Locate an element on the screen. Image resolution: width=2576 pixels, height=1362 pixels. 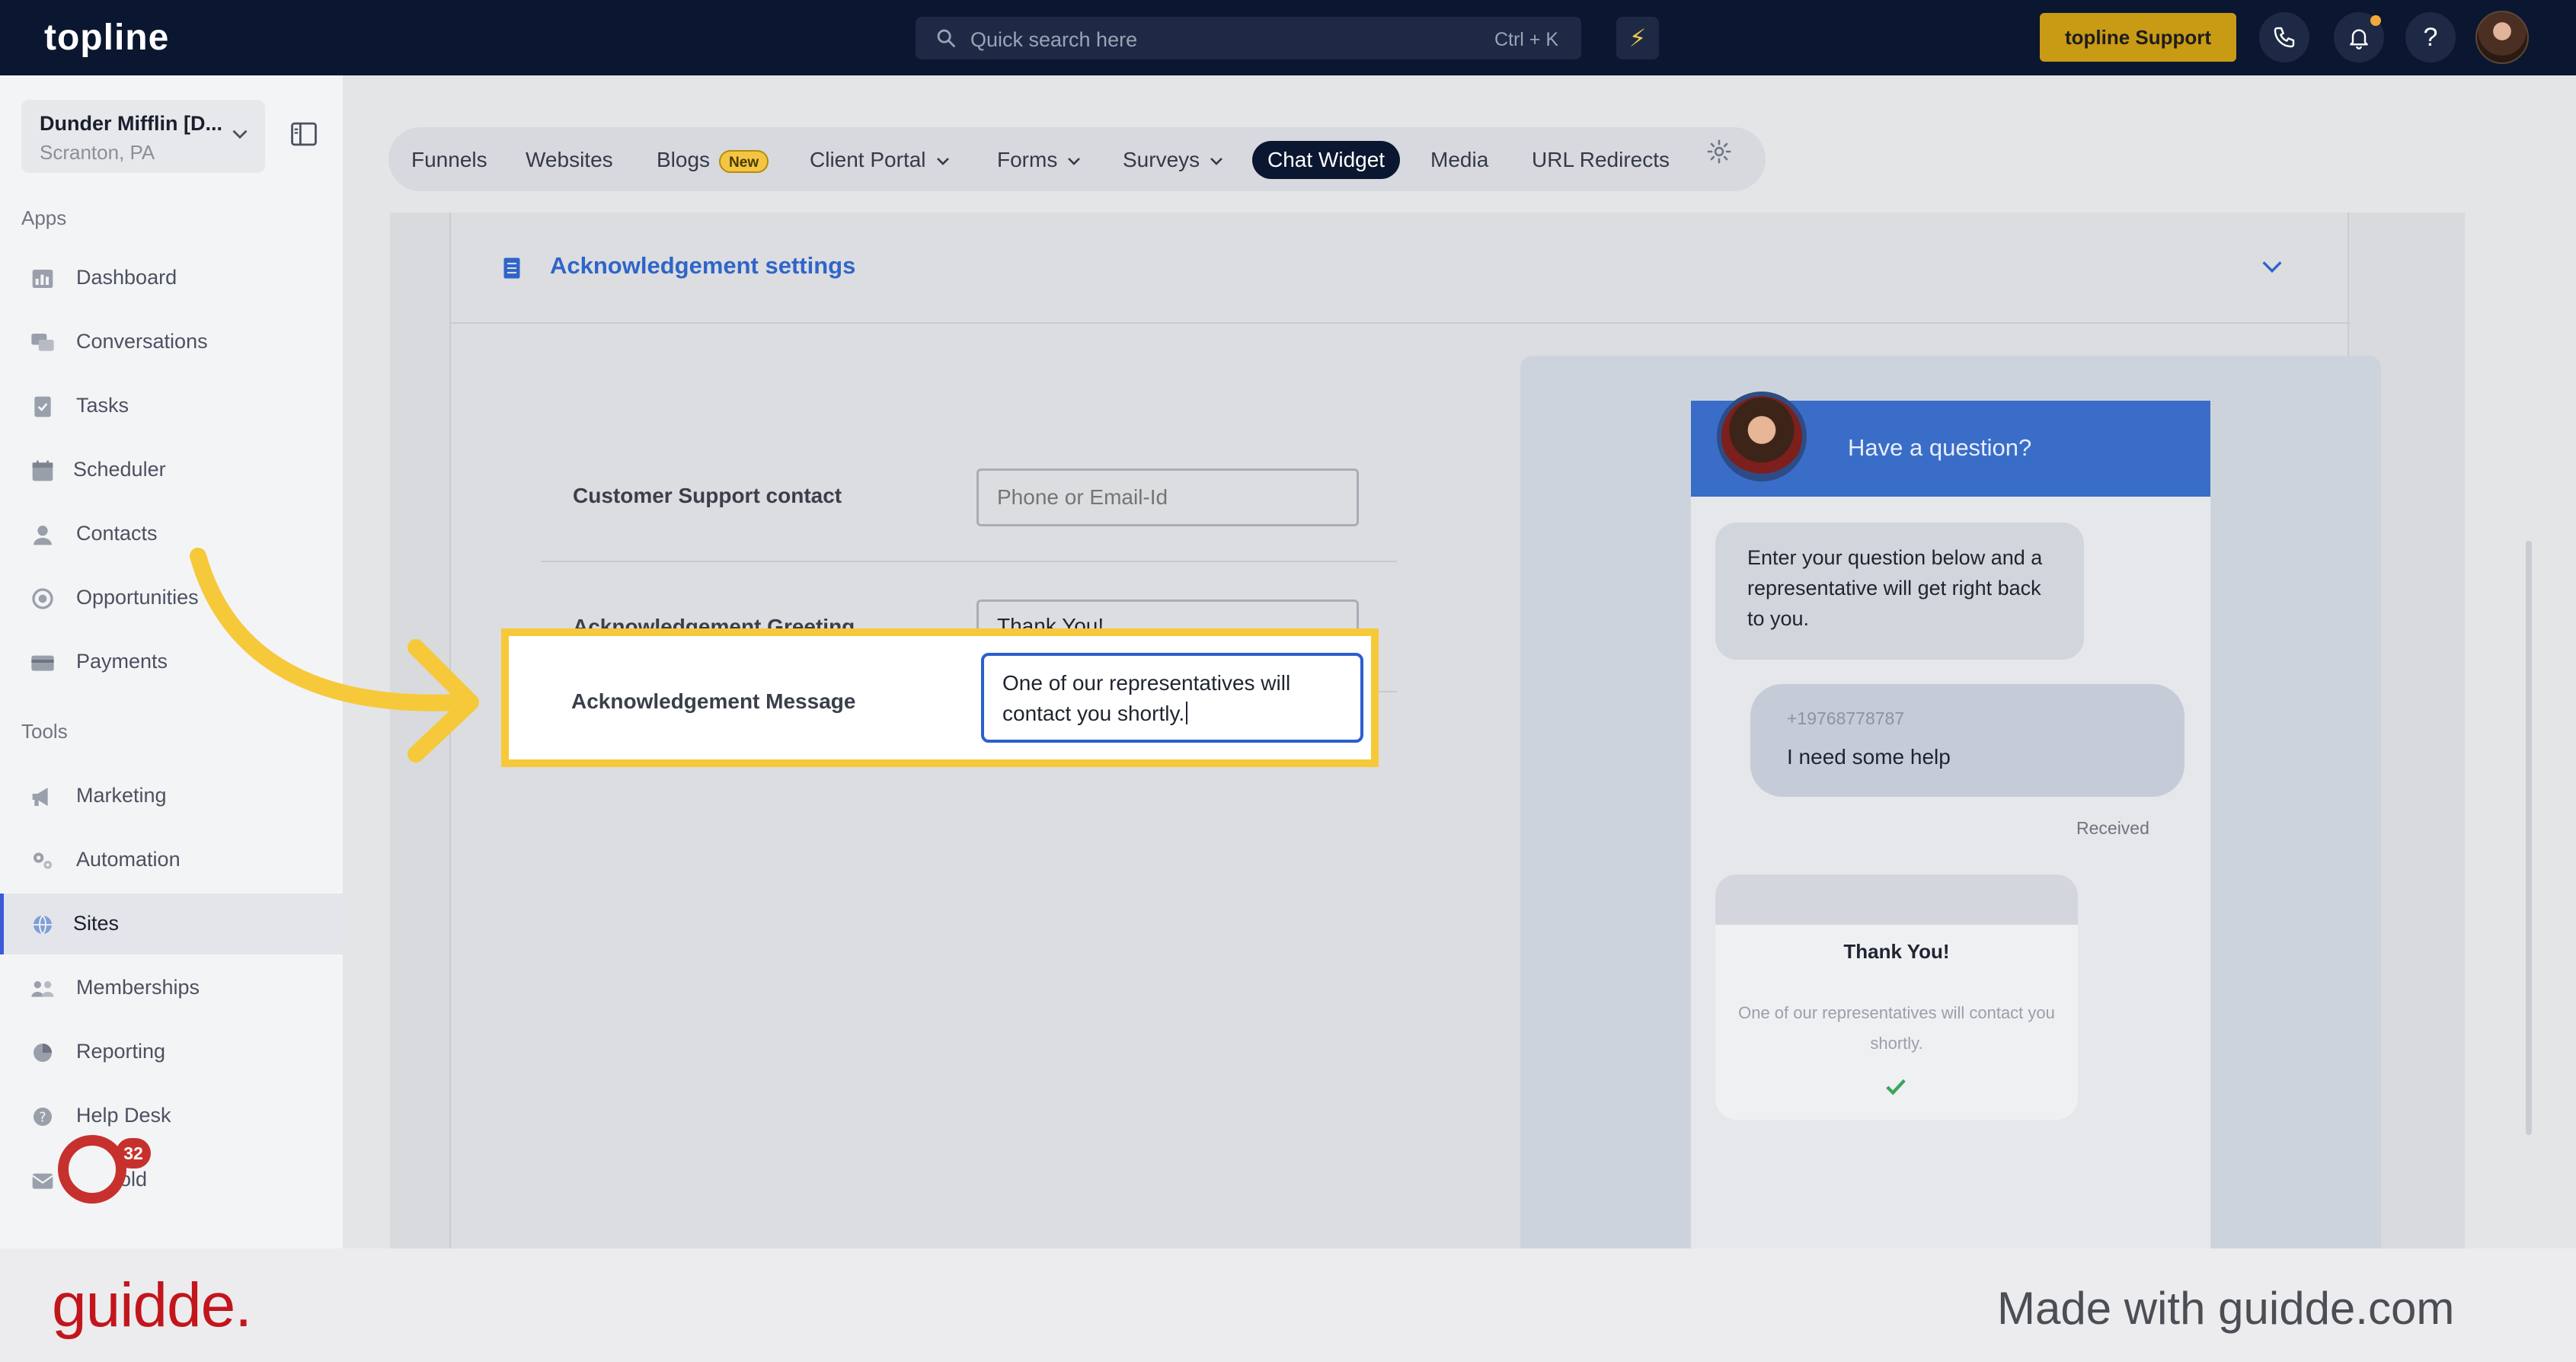
sidebar-item-scheduler: Scheduler is located at coordinates (171, 470).